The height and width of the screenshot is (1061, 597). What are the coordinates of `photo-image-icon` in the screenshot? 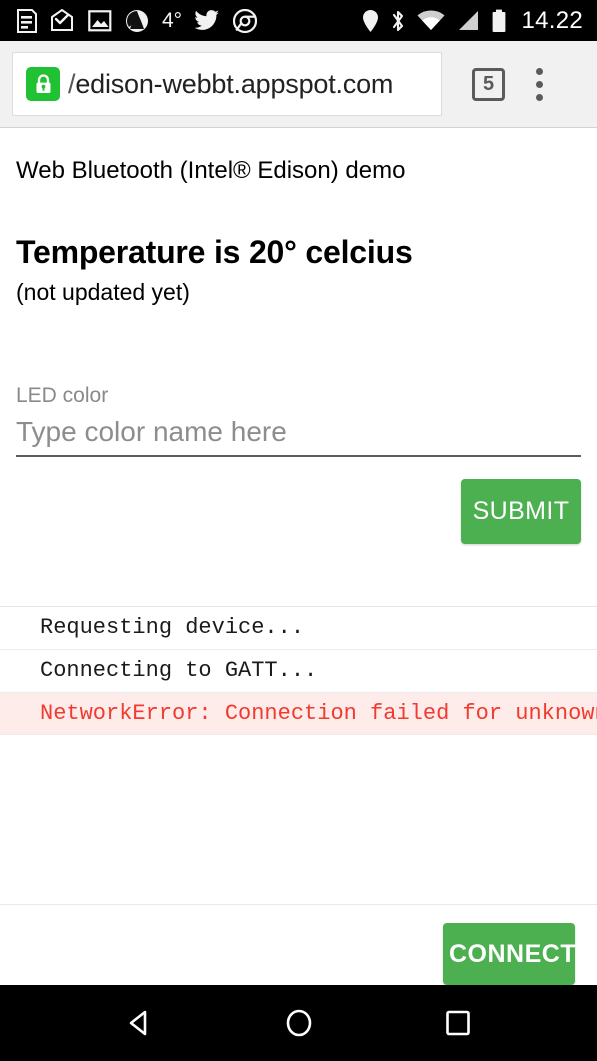 It's located at (100, 20).